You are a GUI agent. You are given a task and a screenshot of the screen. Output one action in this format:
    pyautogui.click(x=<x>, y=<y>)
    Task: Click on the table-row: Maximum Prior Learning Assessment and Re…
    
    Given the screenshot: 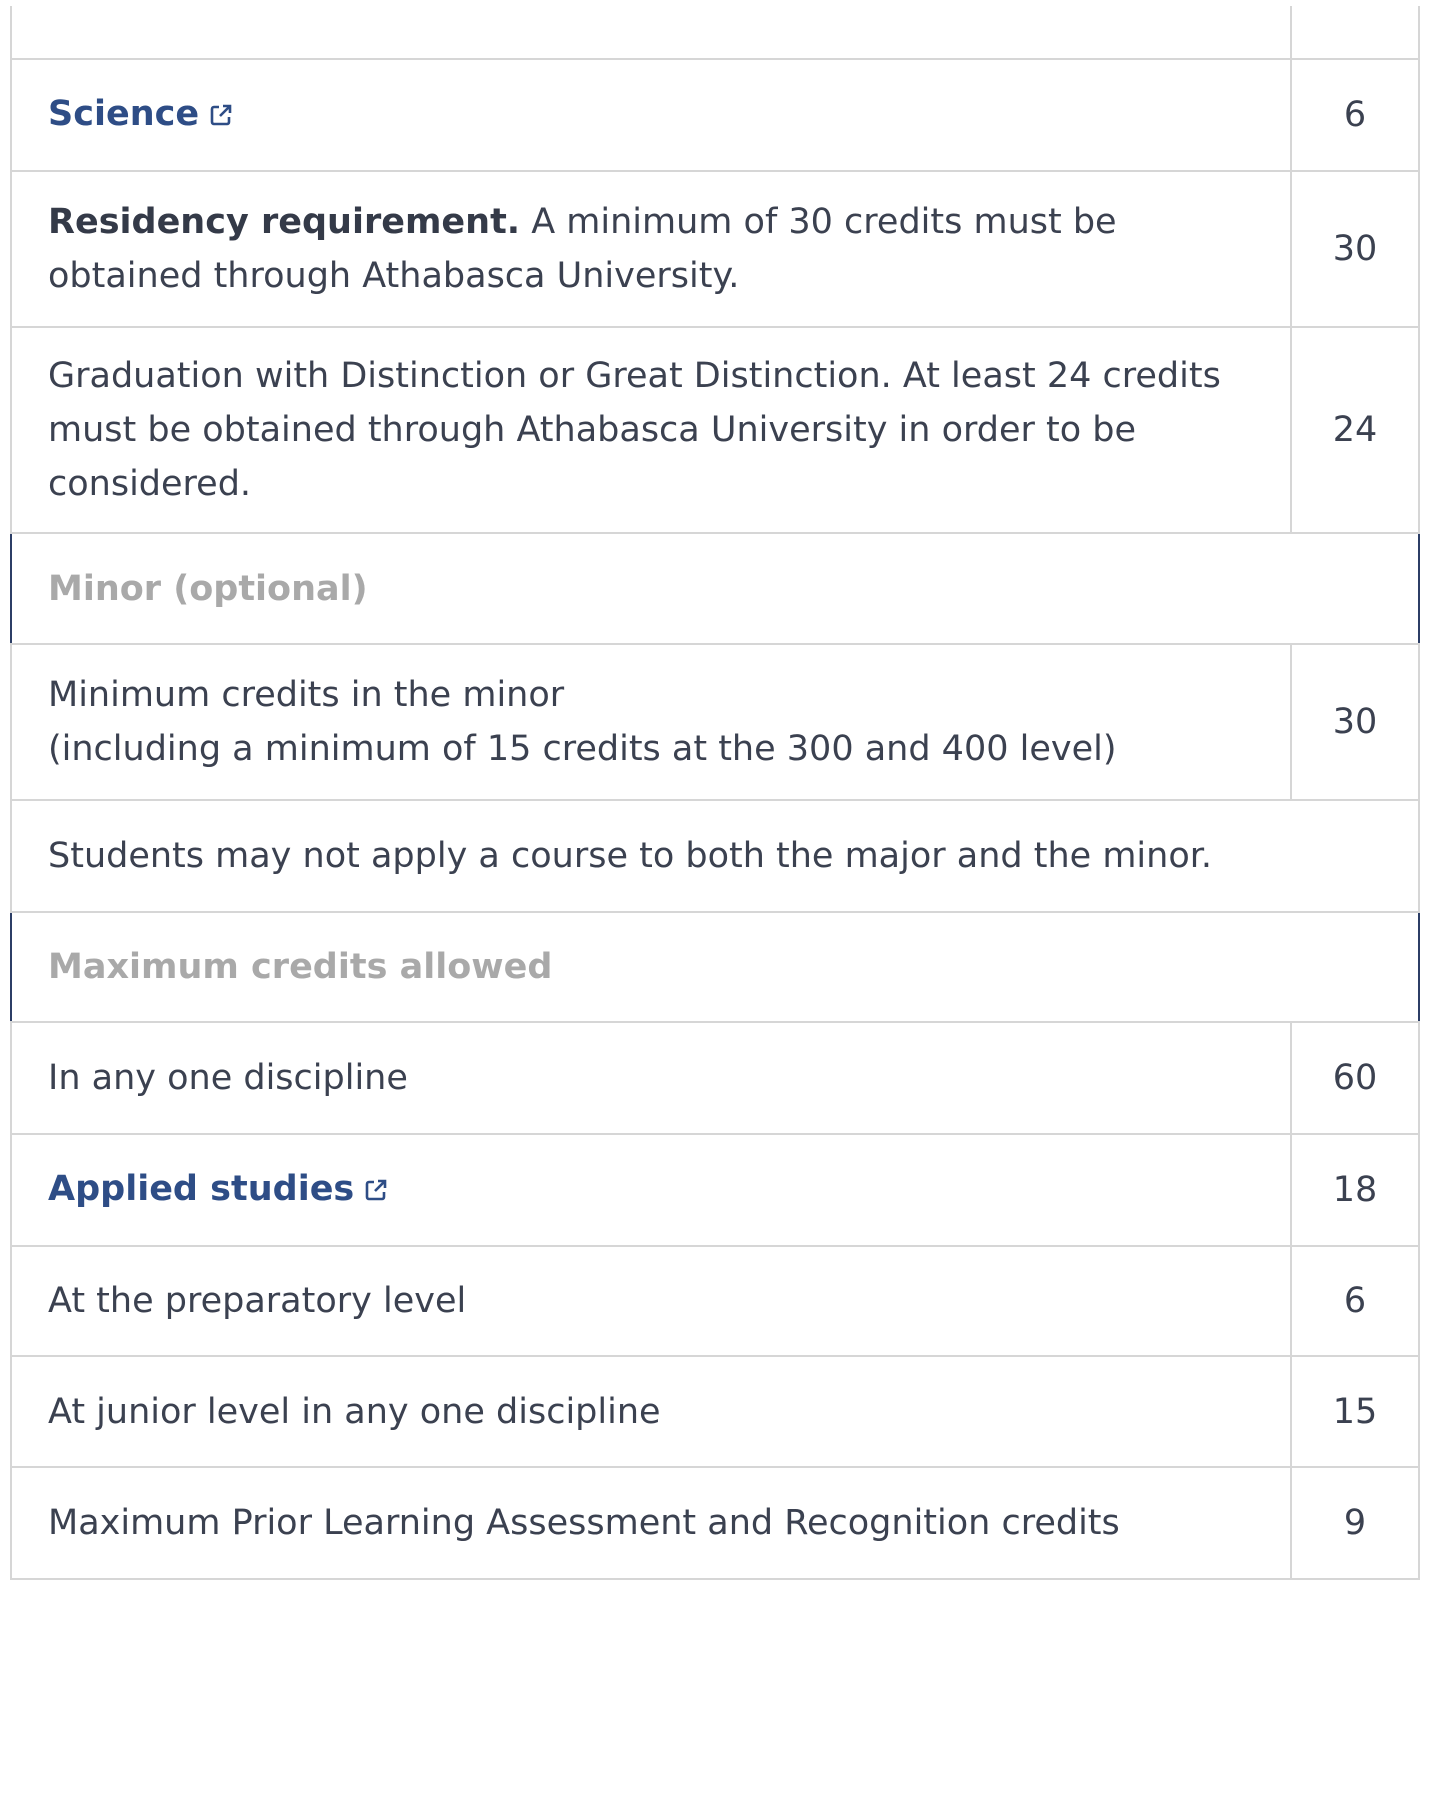 What is the action you would take?
    pyautogui.click(x=715, y=1523)
    